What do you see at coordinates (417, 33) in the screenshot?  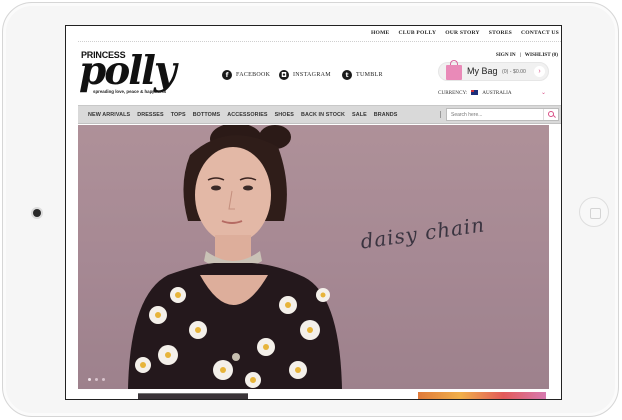 I see `nav-club-polly: CLUB POLLY` at bounding box center [417, 33].